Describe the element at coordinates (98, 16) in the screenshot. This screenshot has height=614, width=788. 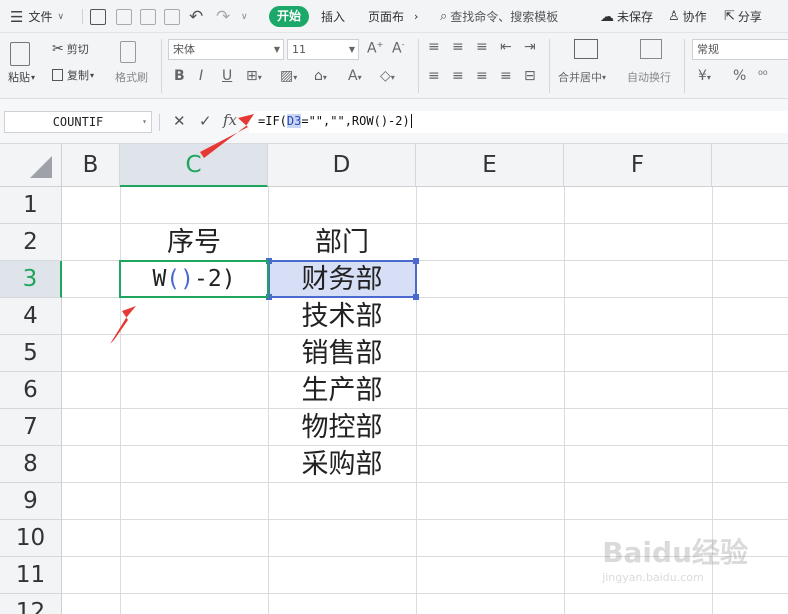
I see `save-icon` at that location.